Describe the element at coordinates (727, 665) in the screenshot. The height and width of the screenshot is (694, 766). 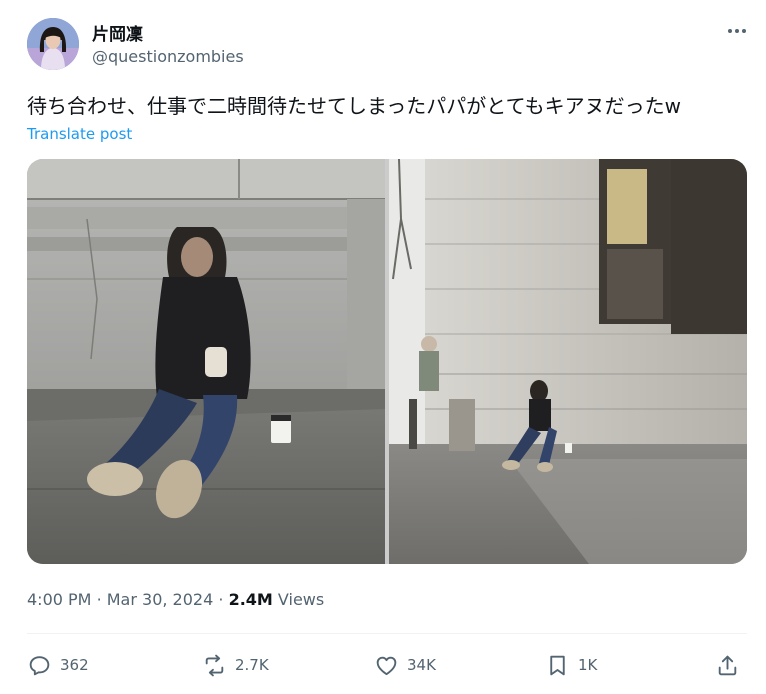
I see `share-icon` at that location.